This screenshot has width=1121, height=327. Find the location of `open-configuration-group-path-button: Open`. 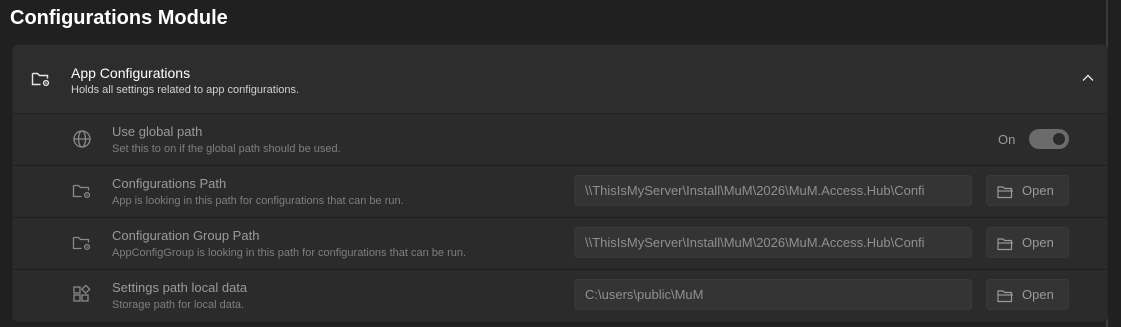

open-configuration-group-path-button: Open is located at coordinates (1027, 242).